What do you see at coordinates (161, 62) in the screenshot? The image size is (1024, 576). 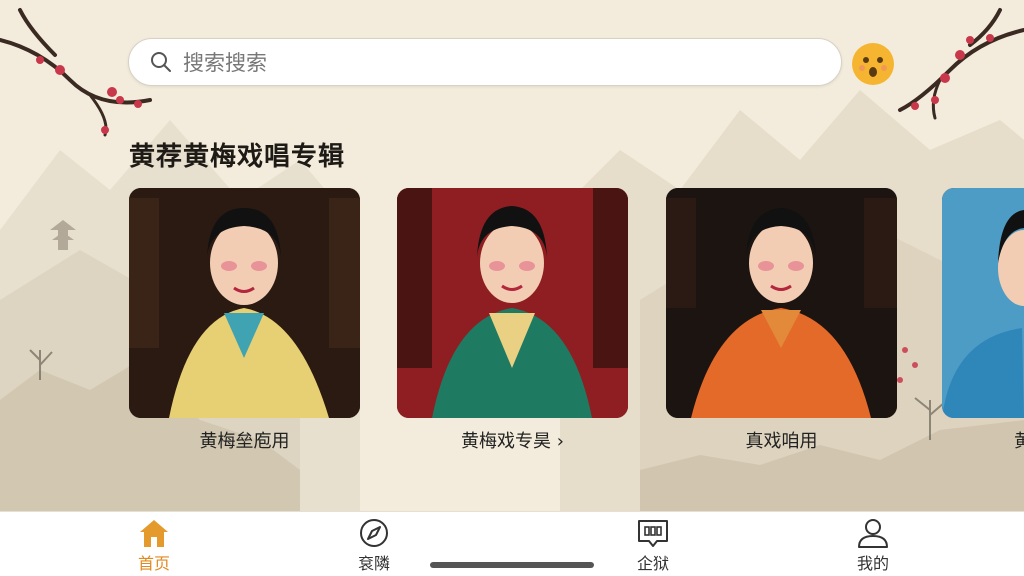 I see `search-icon` at bounding box center [161, 62].